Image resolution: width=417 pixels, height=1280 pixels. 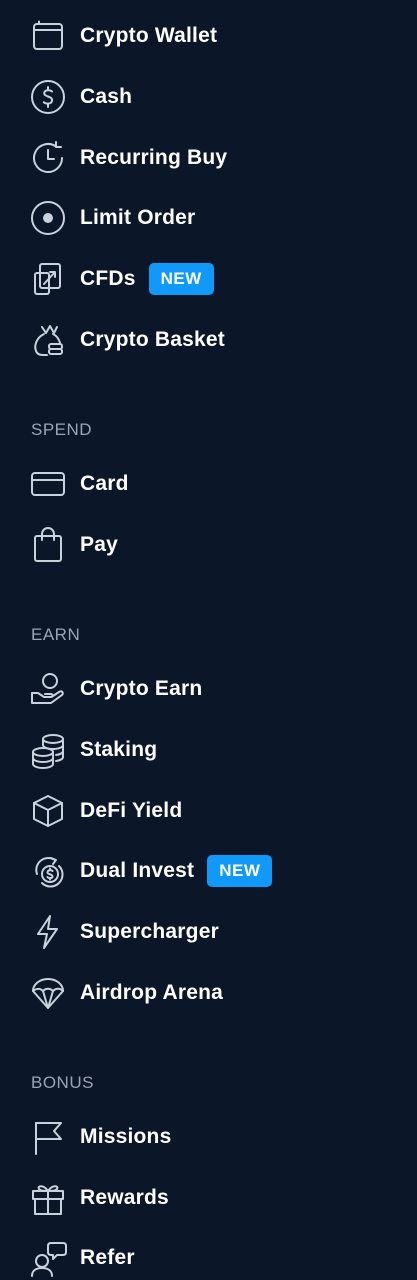 I want to click on recurring-clock-icon, so click(x=48, y=158).